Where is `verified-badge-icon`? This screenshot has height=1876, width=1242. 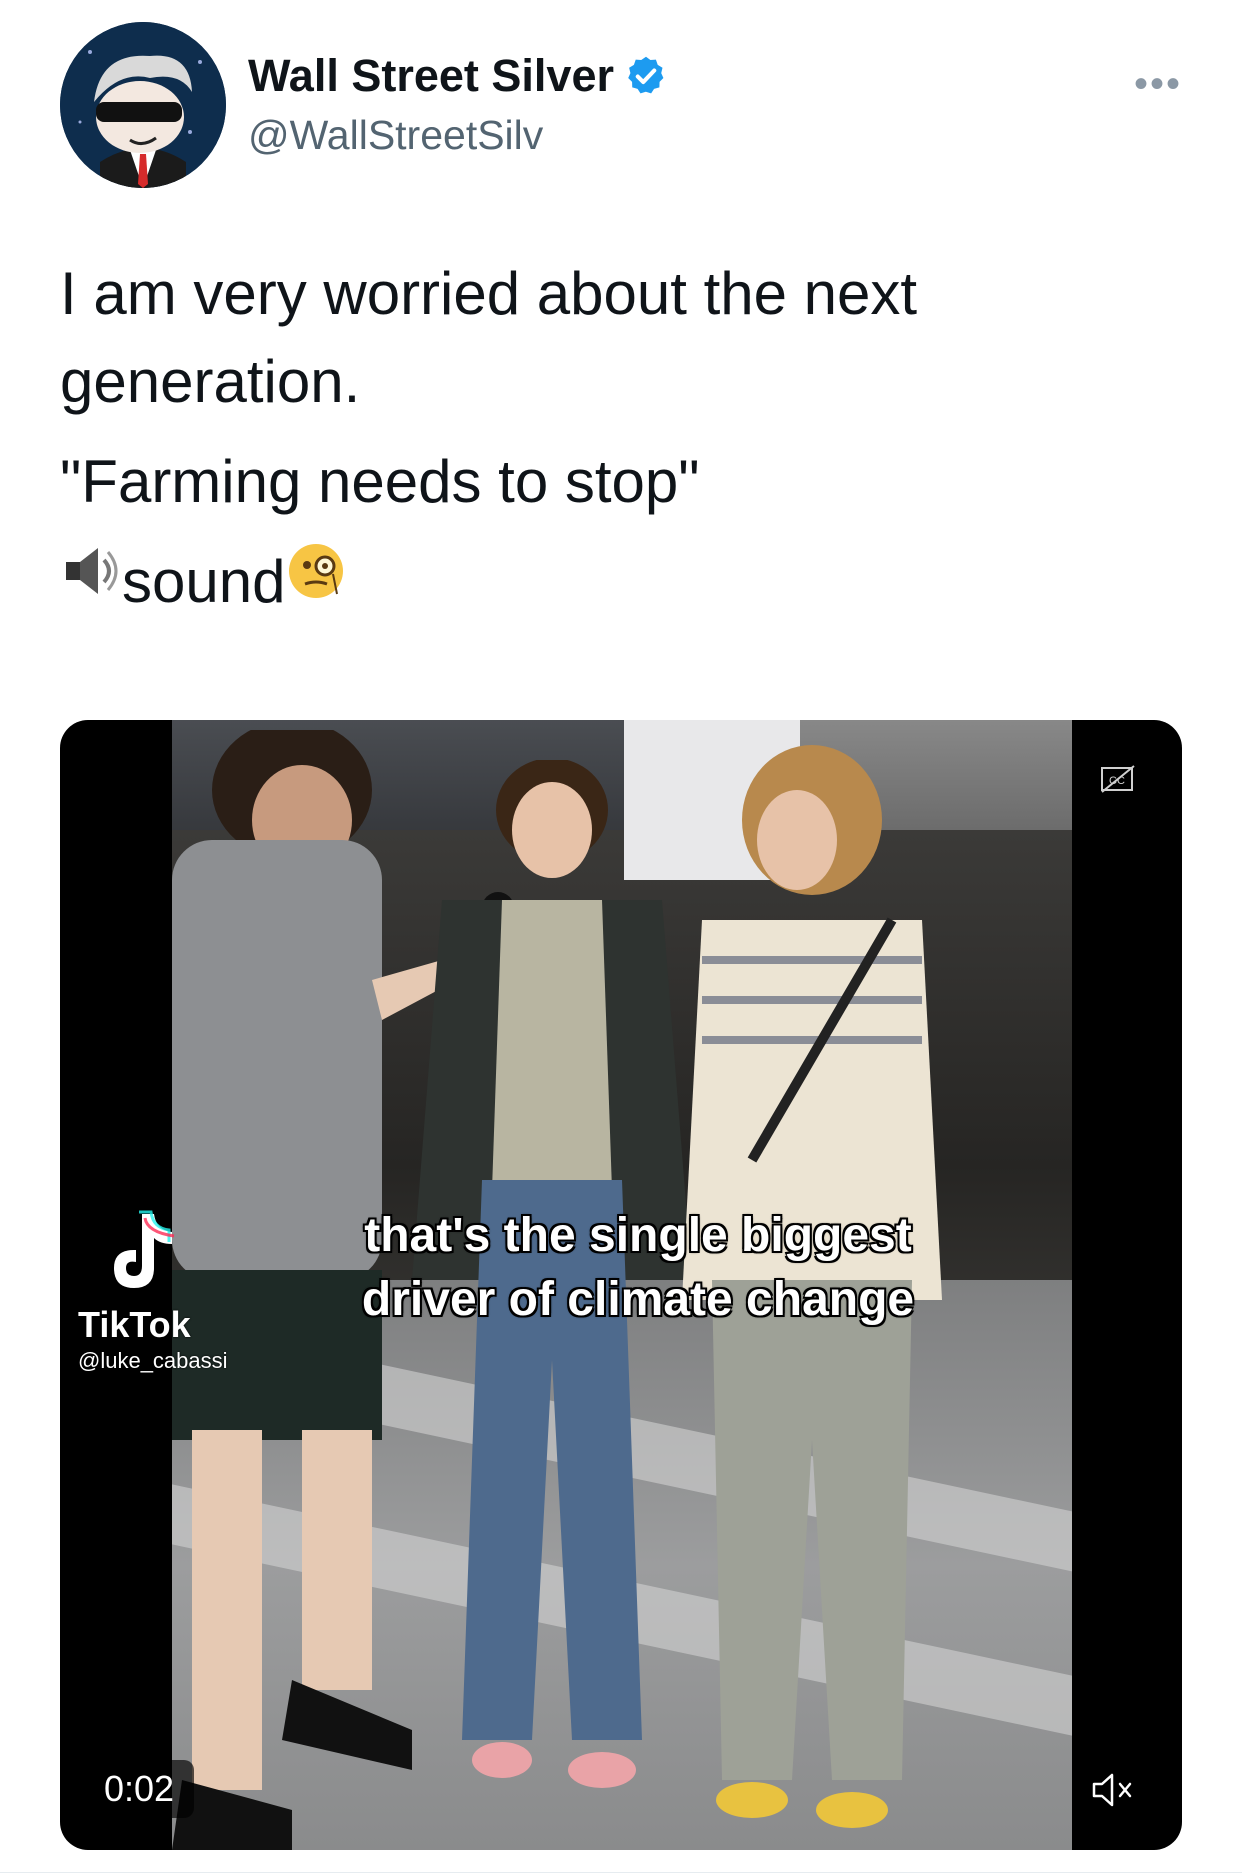
verified-badge-icon is located at coordinates (646, 76).